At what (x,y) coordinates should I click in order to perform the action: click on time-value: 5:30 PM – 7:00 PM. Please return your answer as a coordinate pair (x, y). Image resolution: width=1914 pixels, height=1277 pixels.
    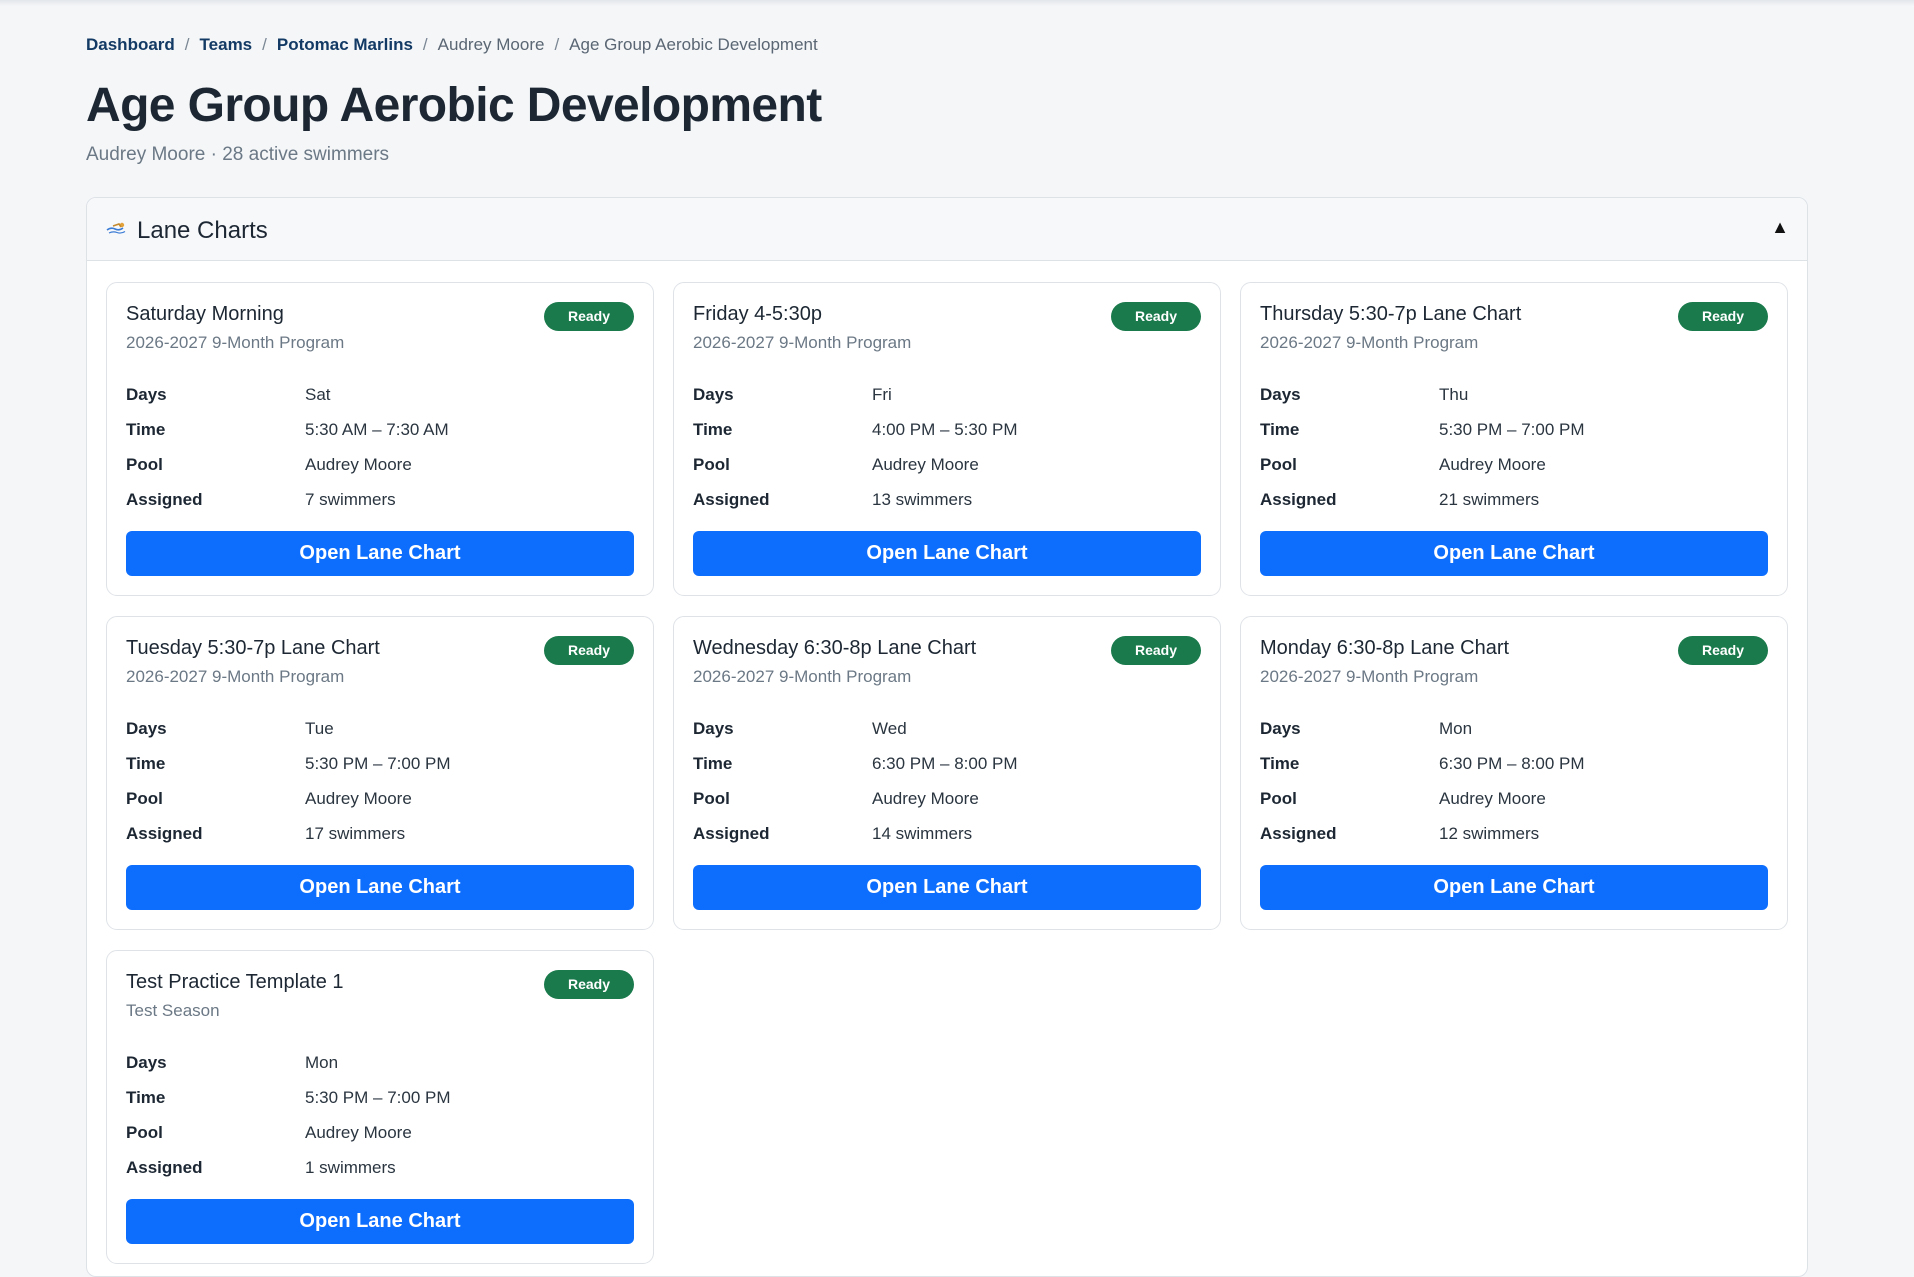
    Looking at the image, I should click on (378, 1097).